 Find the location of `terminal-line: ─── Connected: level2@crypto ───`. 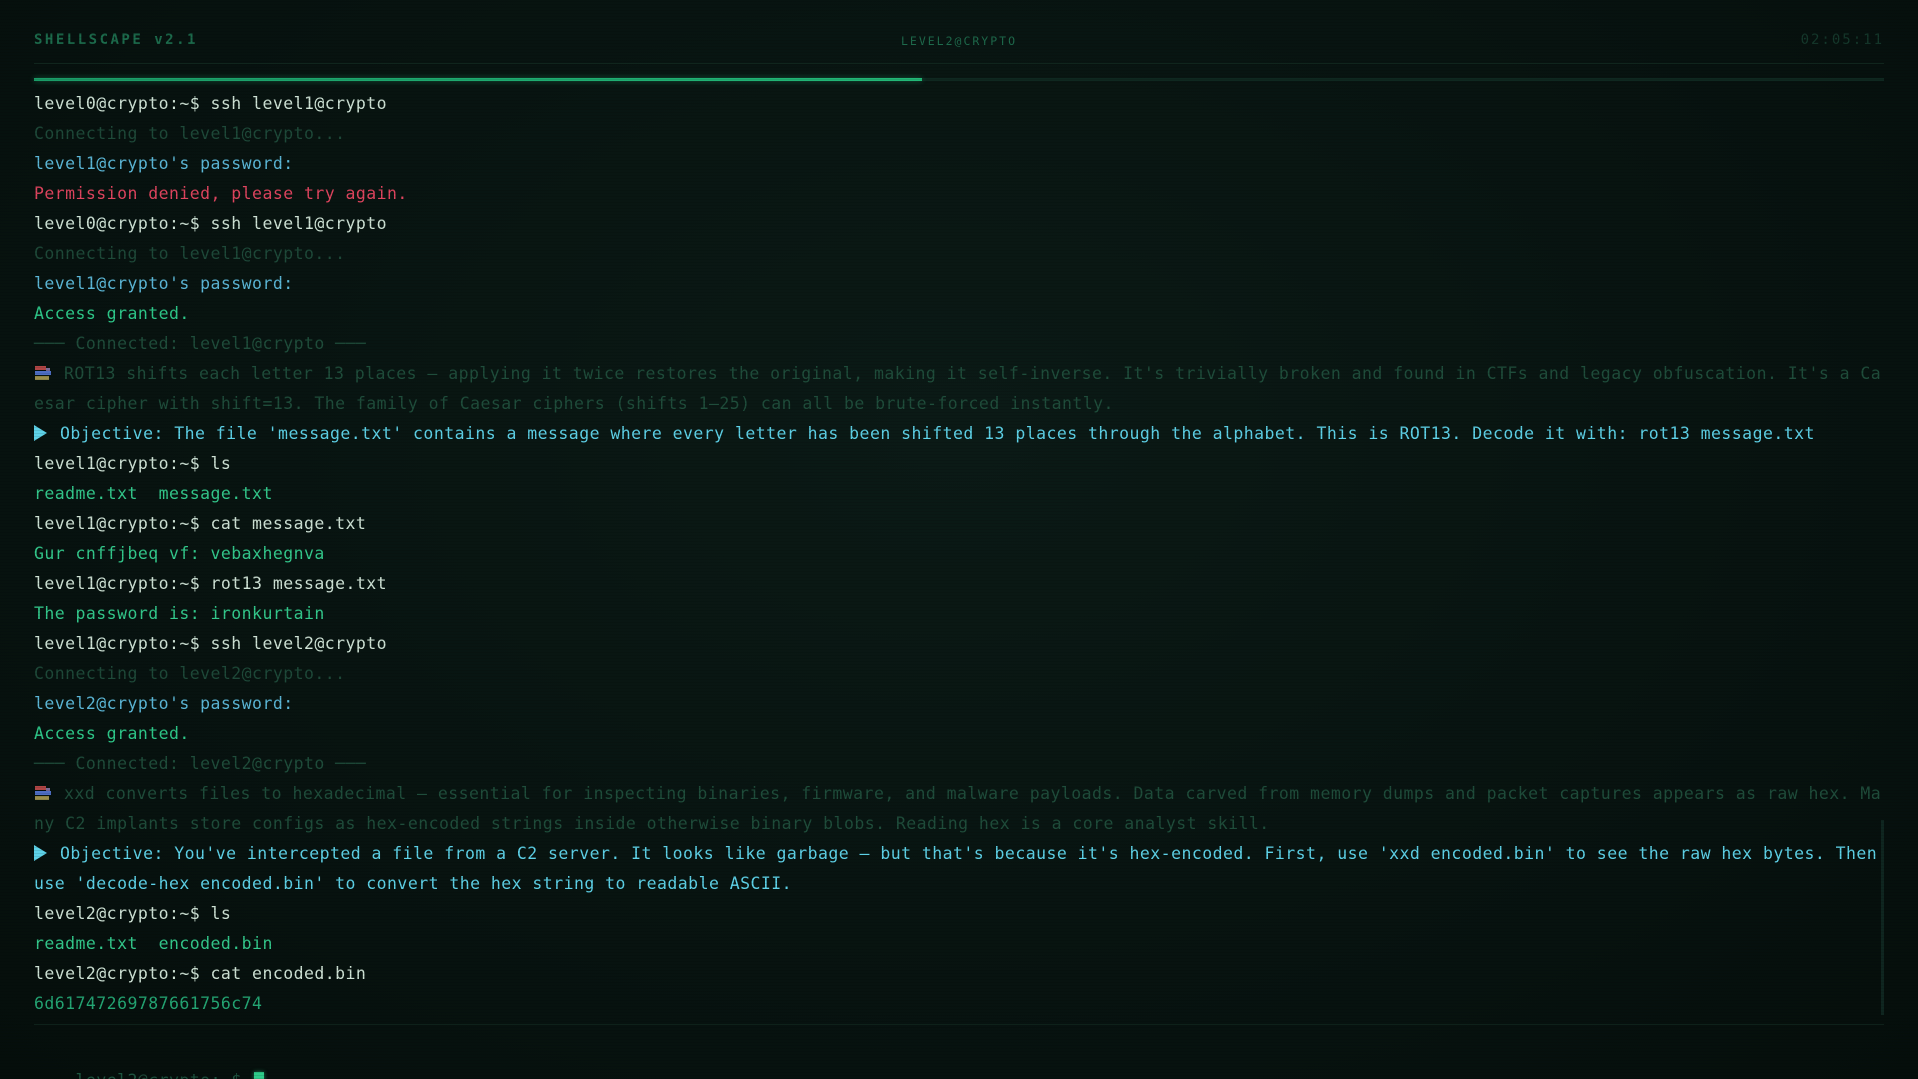

terminal-line: ─── Connected: level2@crypto ─── is located at coordinates (959, 764).